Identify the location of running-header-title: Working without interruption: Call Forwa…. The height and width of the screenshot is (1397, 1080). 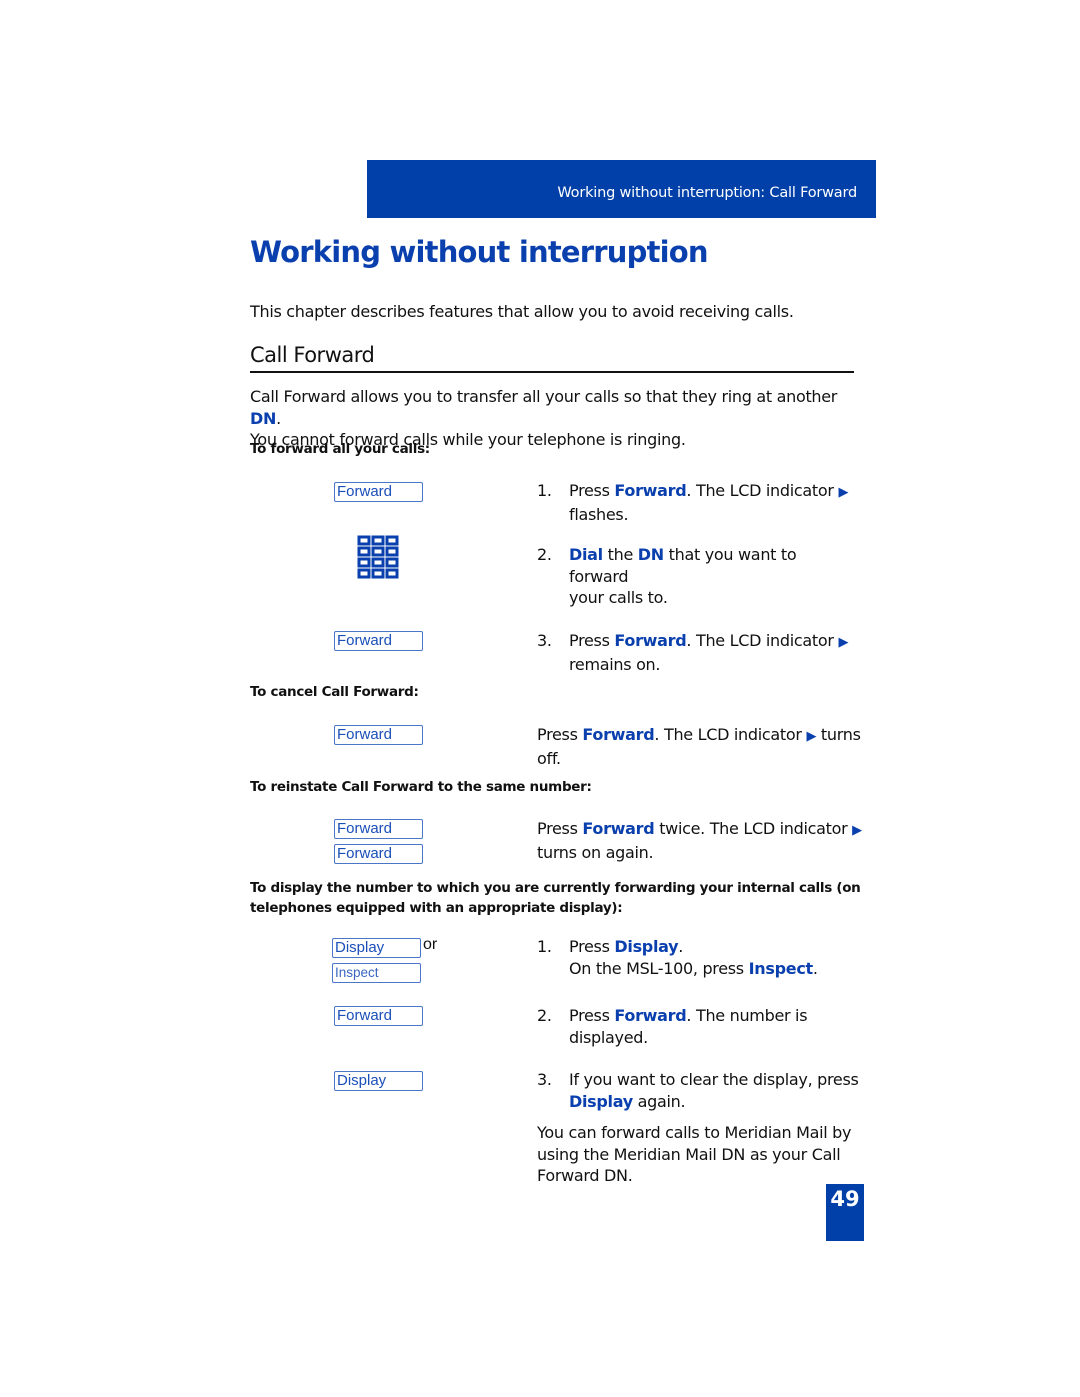
(707, 193).